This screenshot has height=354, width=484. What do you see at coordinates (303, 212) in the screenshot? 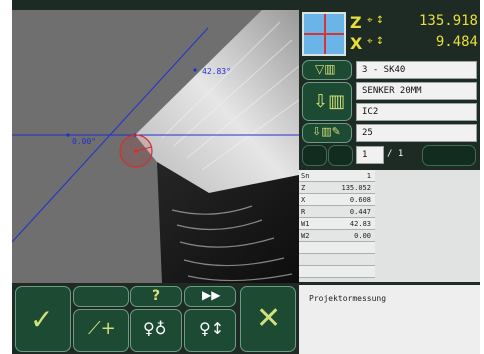
I see `table-row-label: R` at bounding box center [303, 212].